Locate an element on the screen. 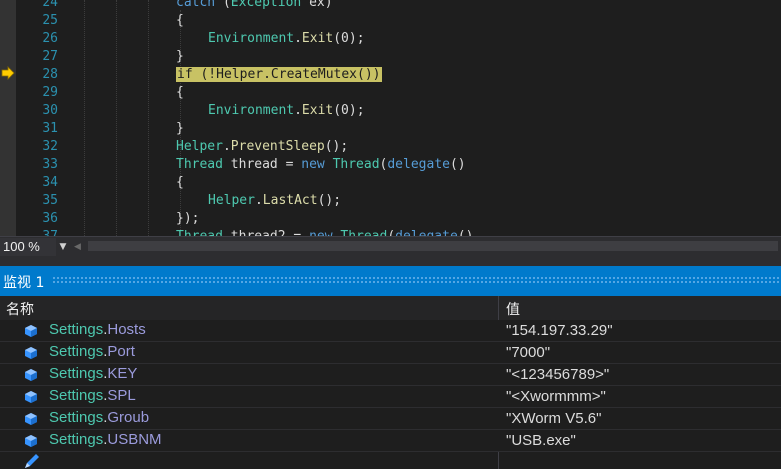 The width and height of the screenshot is (781, 469). watch-item-name: Settings.Groub is located at coordinates (99, 417).